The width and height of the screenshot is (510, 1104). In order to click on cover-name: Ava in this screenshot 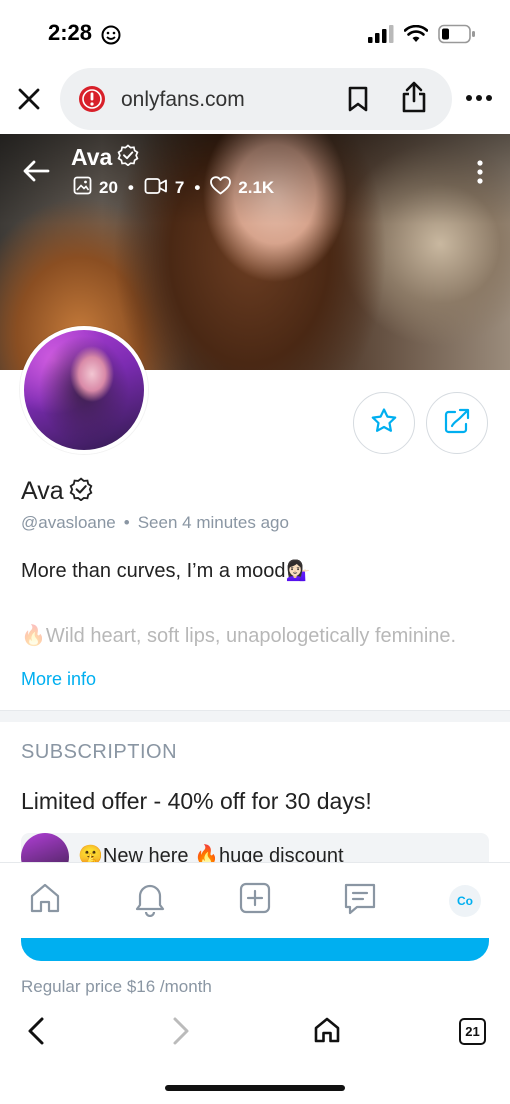, I will do `click(92, 157)`.